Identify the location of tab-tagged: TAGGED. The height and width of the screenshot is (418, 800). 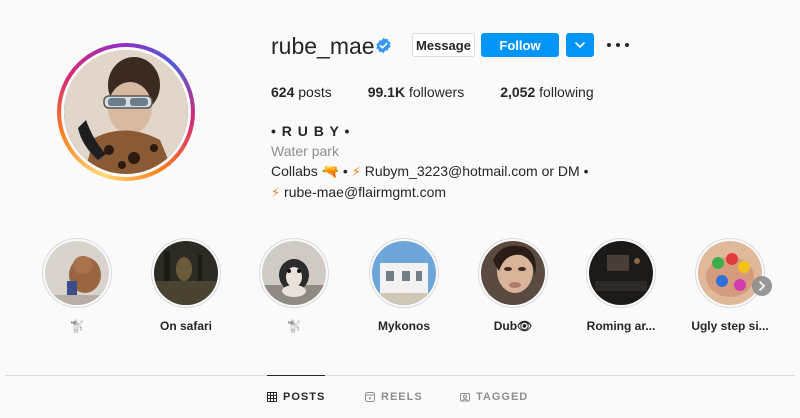
(494, 396).